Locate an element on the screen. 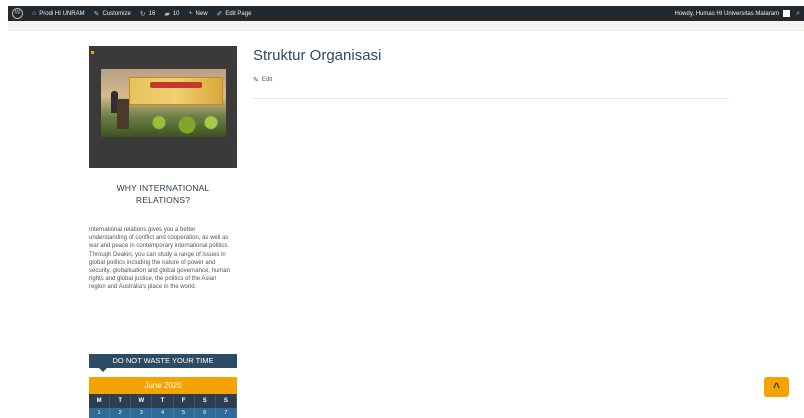 Image resolution: width=804 pixels, height=418 pixels. calendar-widget: June 2020 M T W T F S S 1 2 3 4 5 6 7 is located at coordinates (163, 397).